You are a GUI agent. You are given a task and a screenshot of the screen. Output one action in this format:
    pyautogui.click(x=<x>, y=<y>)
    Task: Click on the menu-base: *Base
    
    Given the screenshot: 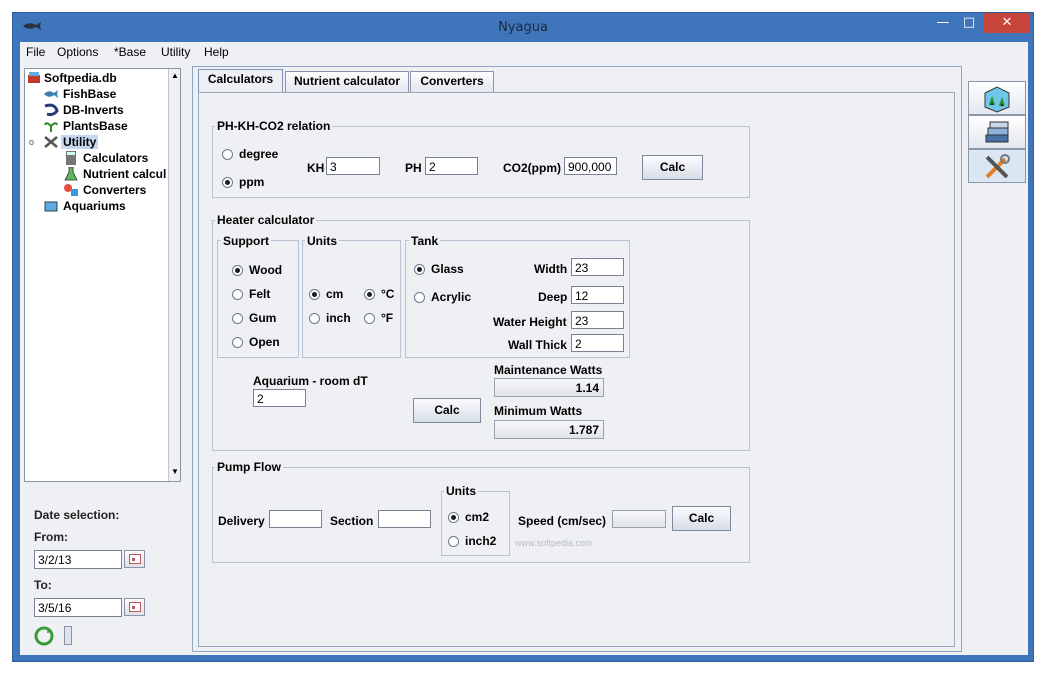 What is the action you would take?
    pyautogui.click(x=130, y=52)
    